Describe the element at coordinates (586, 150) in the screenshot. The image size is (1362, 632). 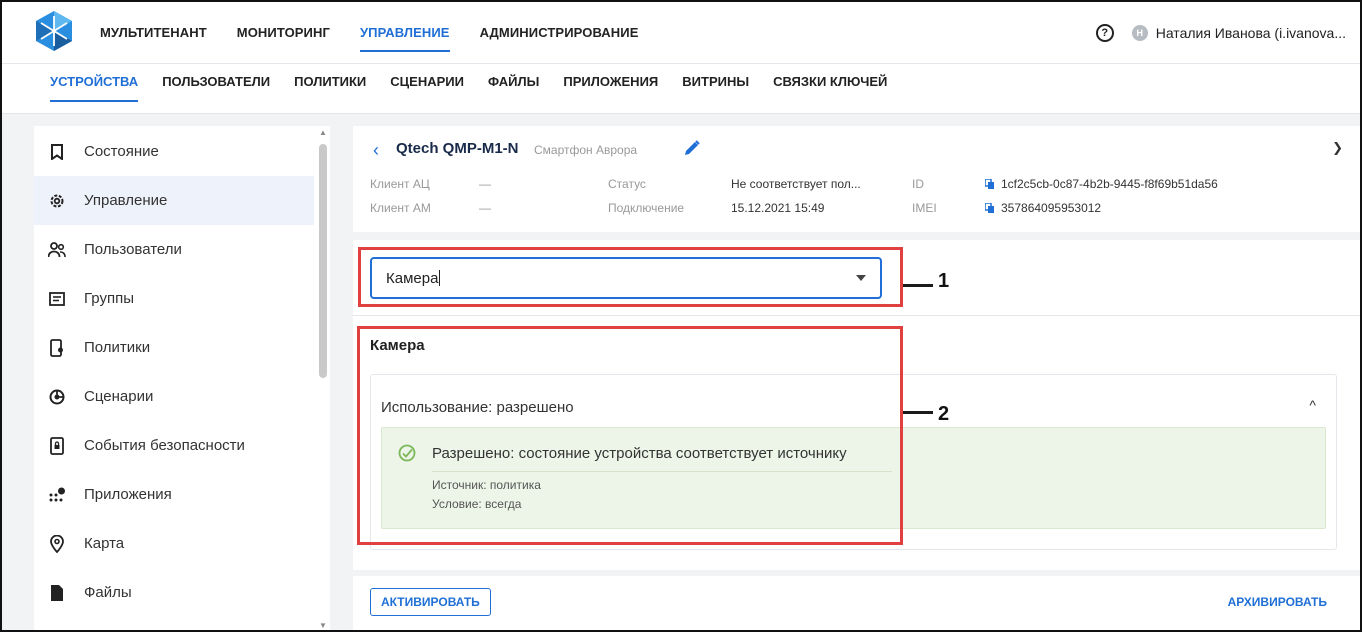
I see `device-type: Смартфон Аврора` at that location.